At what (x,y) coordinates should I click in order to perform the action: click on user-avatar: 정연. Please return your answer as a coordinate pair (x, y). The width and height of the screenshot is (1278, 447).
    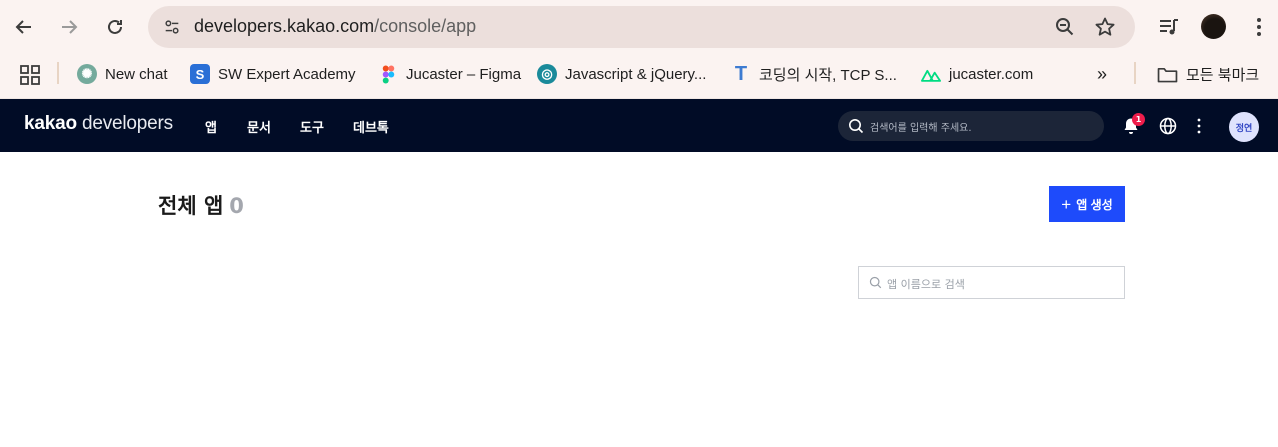
    Looking at the image, I should click on (1244, 127).